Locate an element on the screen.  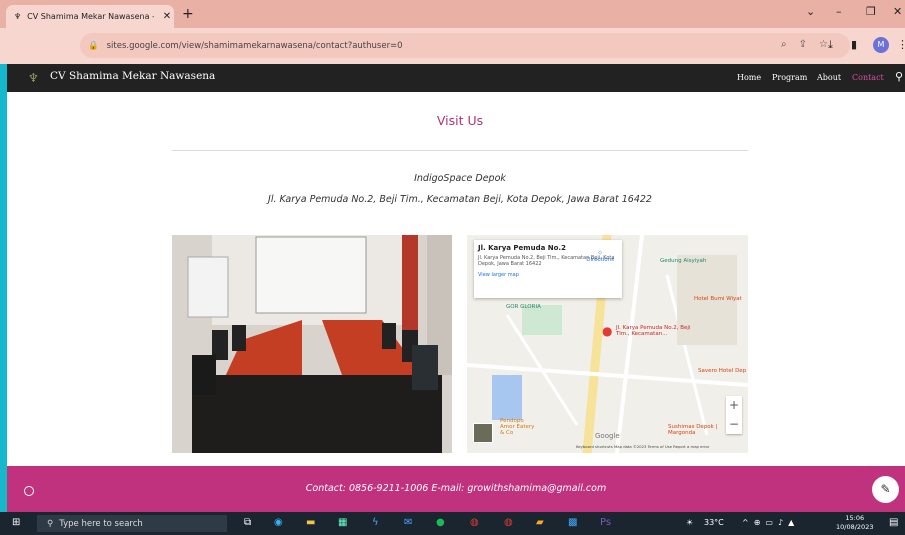
nav-about: About is located at coordinates (829, 77).